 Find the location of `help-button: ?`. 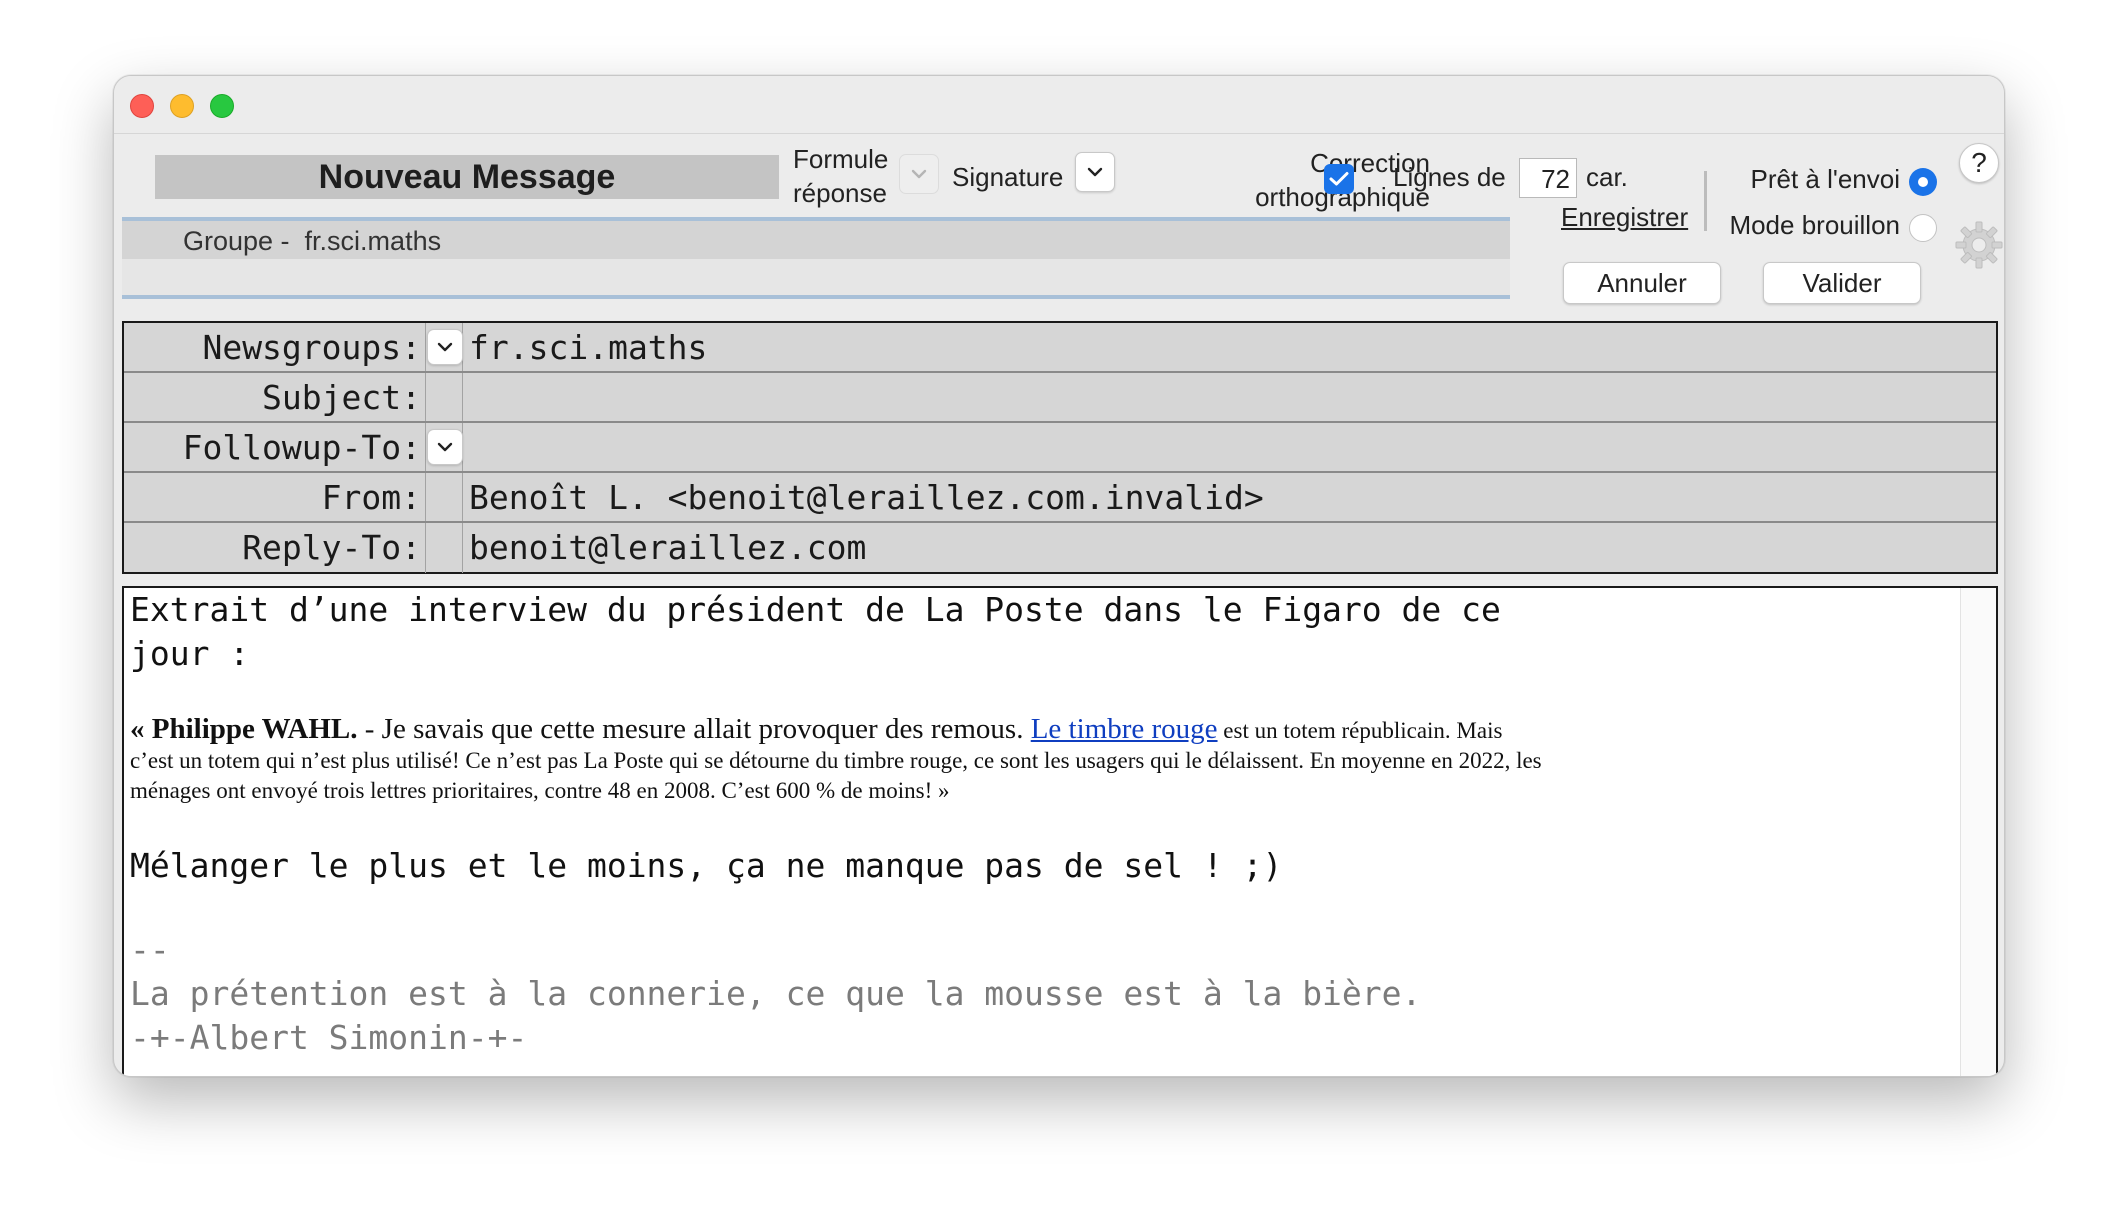

help-button: ? is located at coordinates (1979, 163).